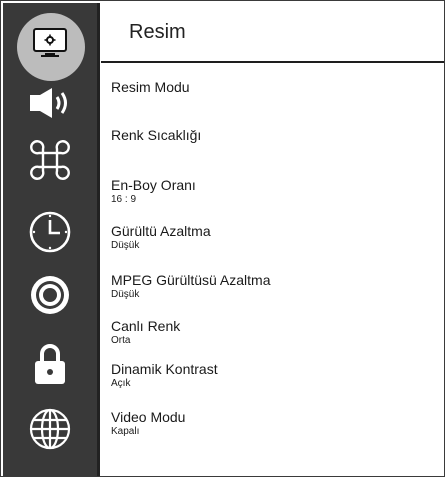 The height and width of the screenshot is (480, 447). Describe the element at coordinates (191, 280) in the screenshot. I see `menu-item-label: MPEG Gürültüsü Azaltma` at that location.